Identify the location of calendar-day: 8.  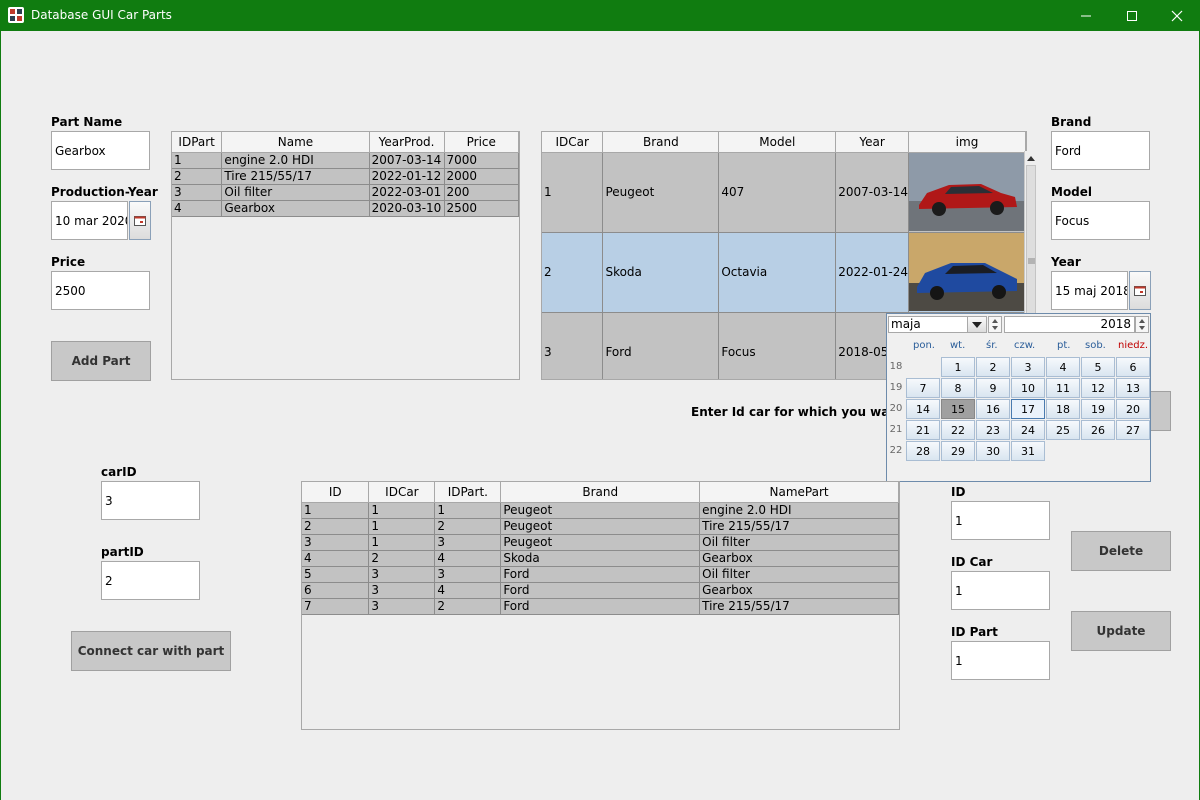
(958, 388).